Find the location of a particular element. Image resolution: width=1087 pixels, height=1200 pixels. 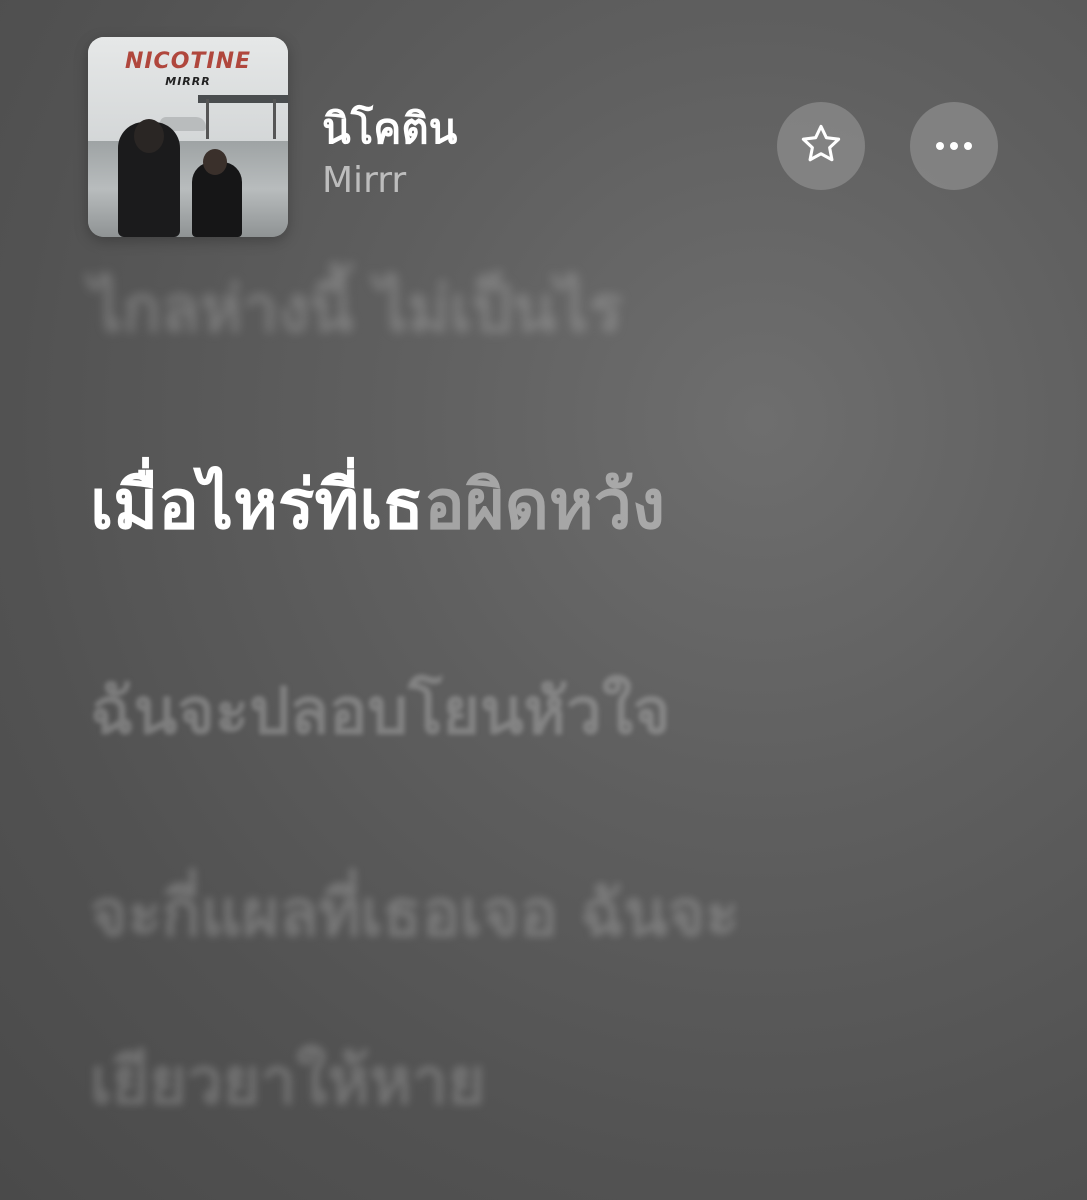

artwork-artist: MIRRR is located at coordinates (188, 81).